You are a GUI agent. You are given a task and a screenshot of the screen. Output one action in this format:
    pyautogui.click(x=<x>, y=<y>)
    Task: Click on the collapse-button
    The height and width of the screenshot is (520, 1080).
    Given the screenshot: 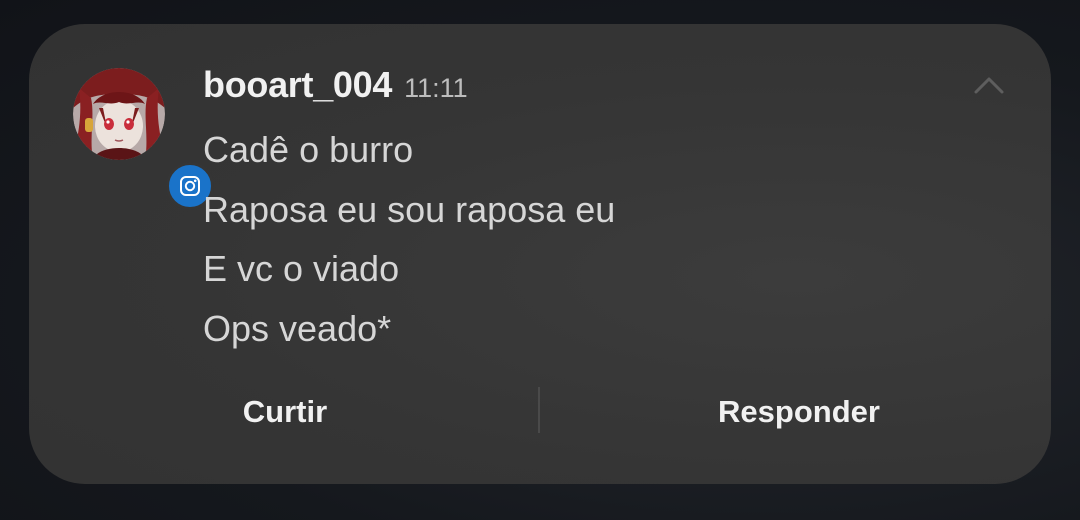 What is the action you would take?
    pyautogui.click(x=989, y=85)
    